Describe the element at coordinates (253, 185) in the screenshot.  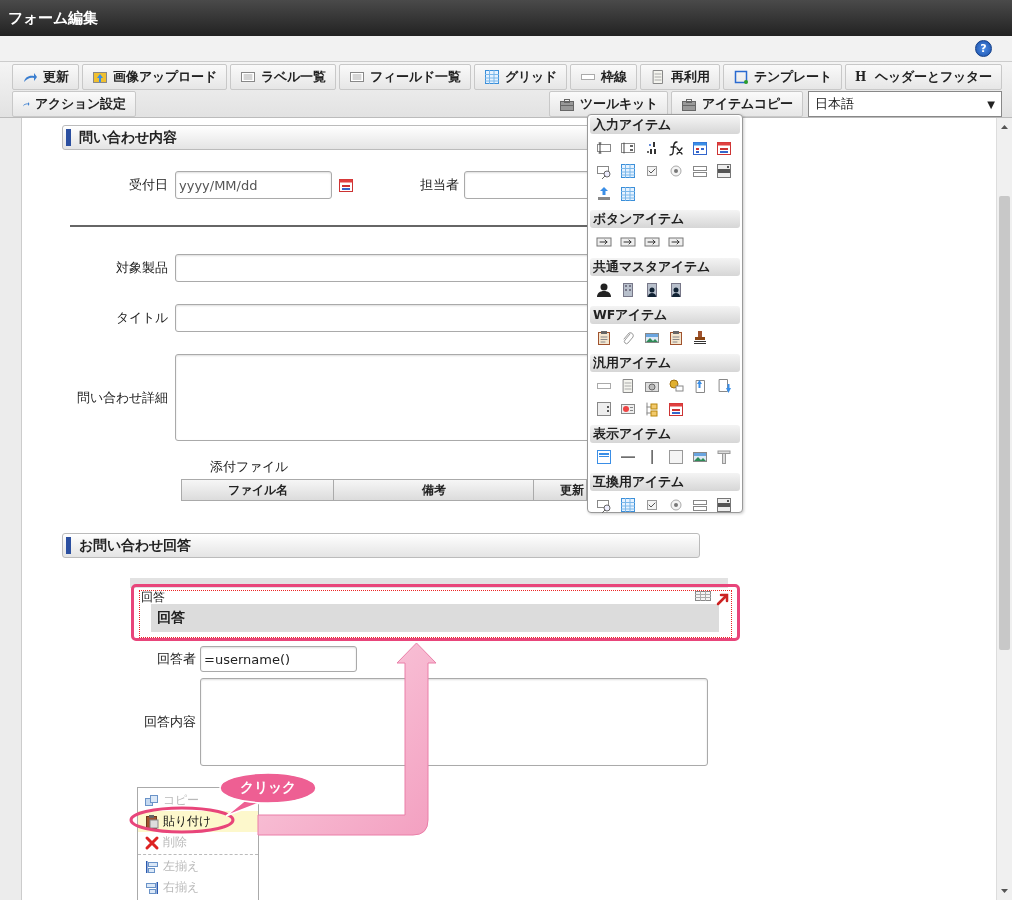
I see `date-field: yyyy/MM/dd` at that location.